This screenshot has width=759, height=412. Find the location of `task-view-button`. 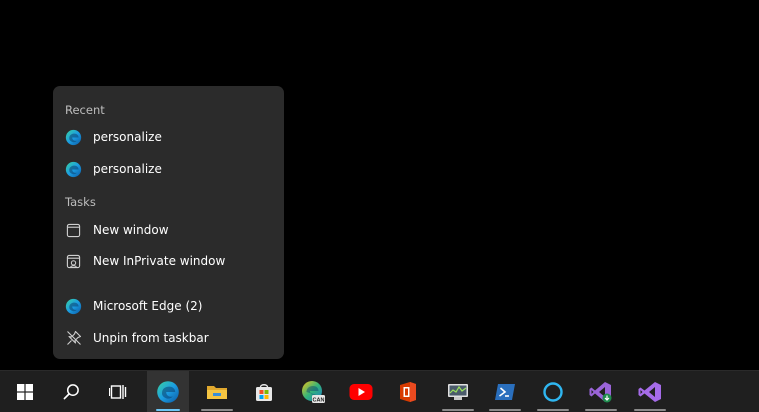

task-view-button is located at coordinates (118, 391).